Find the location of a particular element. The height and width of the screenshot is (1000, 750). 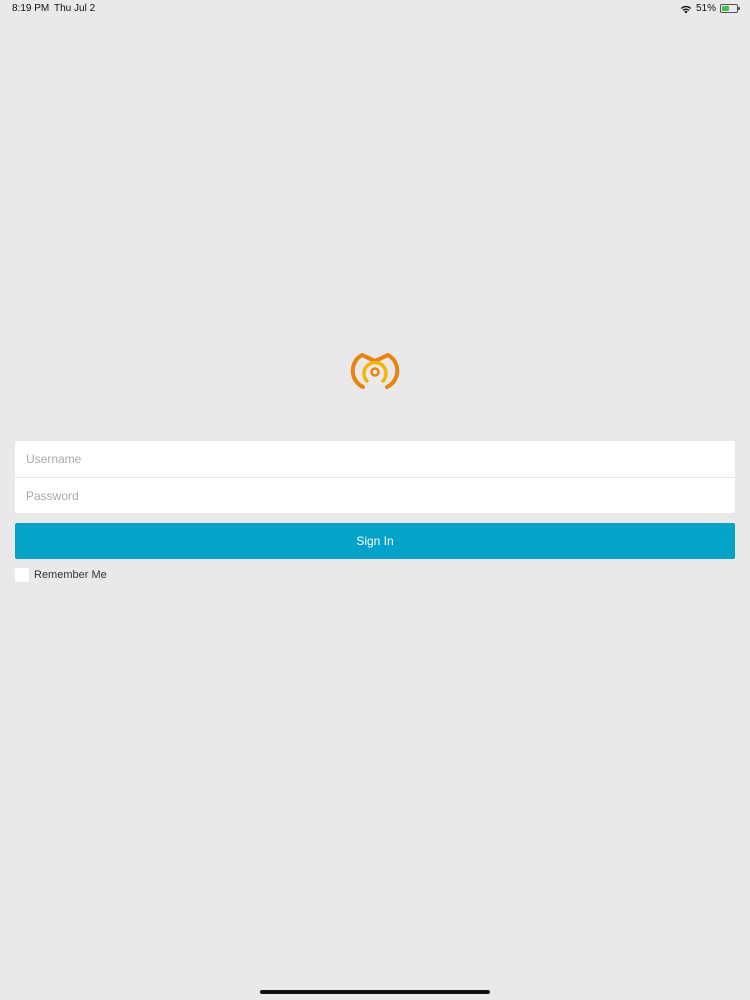

username-input is located at coordinates (375, 459).